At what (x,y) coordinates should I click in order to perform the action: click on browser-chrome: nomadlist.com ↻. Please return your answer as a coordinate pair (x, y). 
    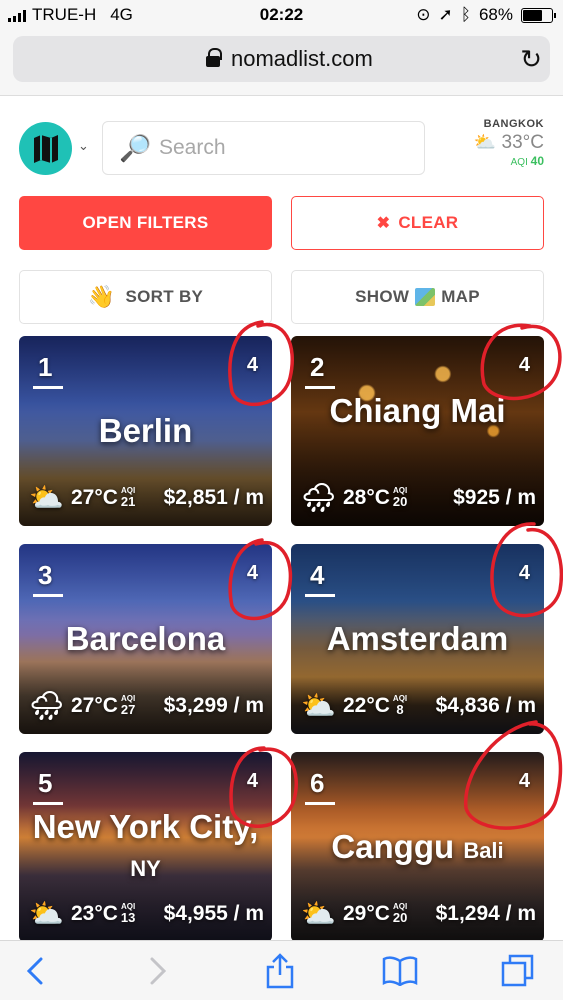
    Looking at the image, I should click on (281, 63).